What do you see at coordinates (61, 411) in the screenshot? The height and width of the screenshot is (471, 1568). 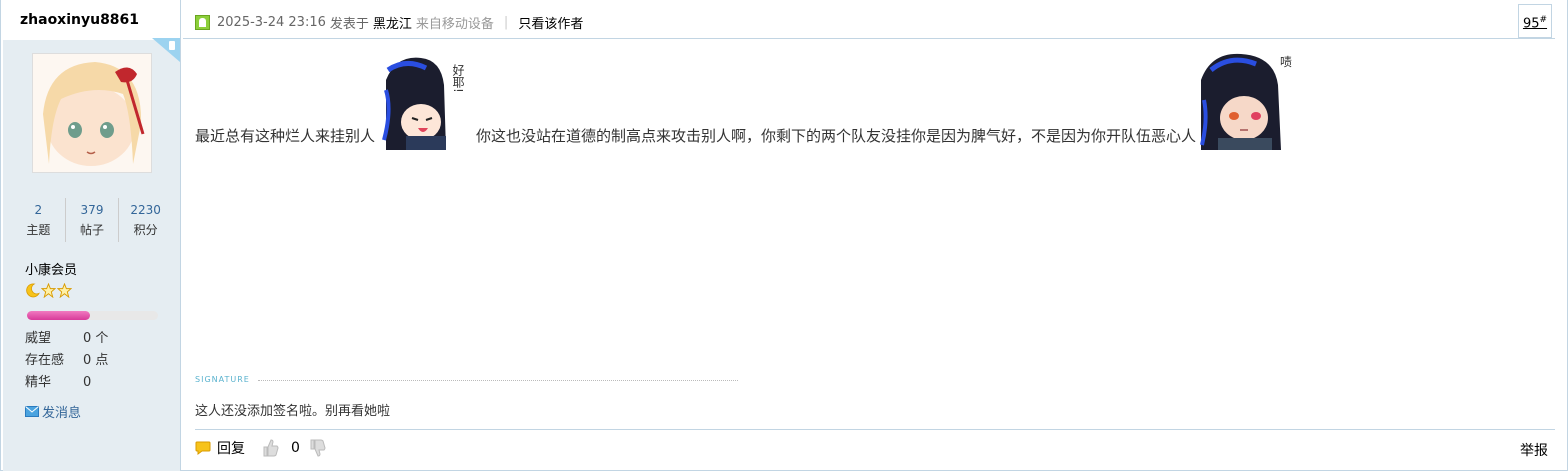 I see `send-message-label: 发消息` at bounding box center [61, 411].